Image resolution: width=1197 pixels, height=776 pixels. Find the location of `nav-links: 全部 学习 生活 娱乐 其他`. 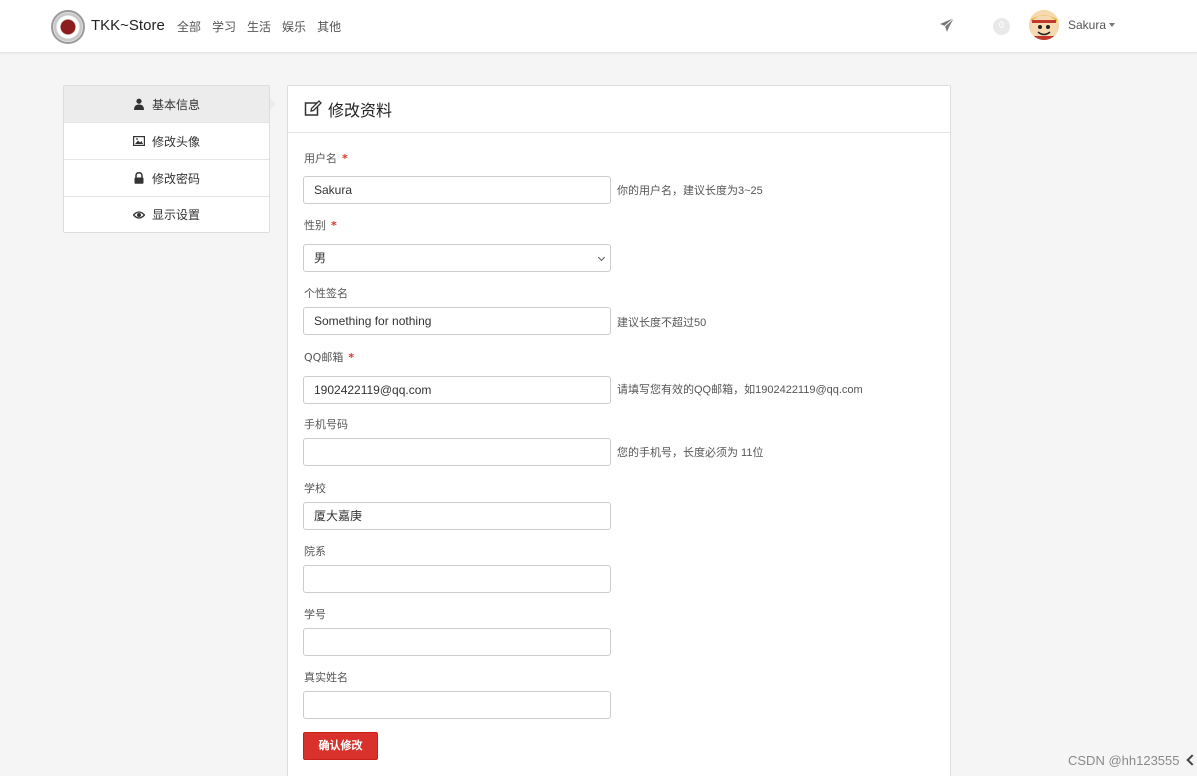

nav-links: 全部 学习 生活 娱乐 其他 is located at coordinates (259, 26).